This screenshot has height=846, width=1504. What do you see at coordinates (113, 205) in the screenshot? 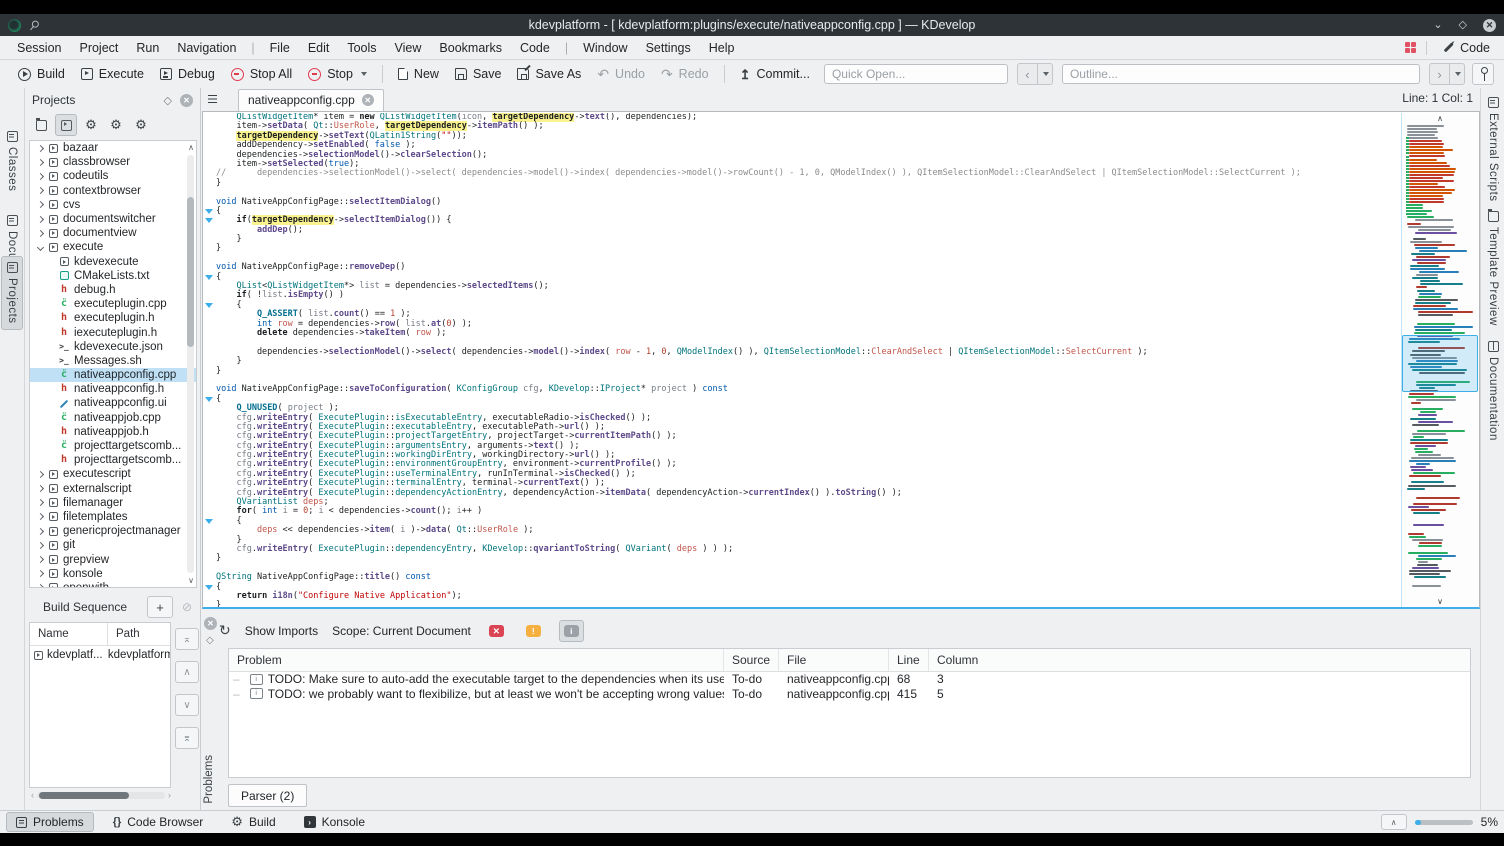
I see `tree-item: cvs` at bounding box center [113, 205].